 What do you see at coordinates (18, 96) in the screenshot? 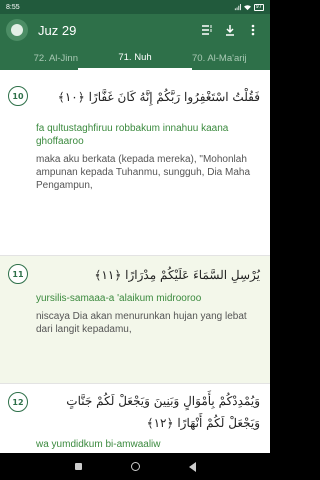
I see `ayah-number-badge: 10` at bounding box center [18, 96].